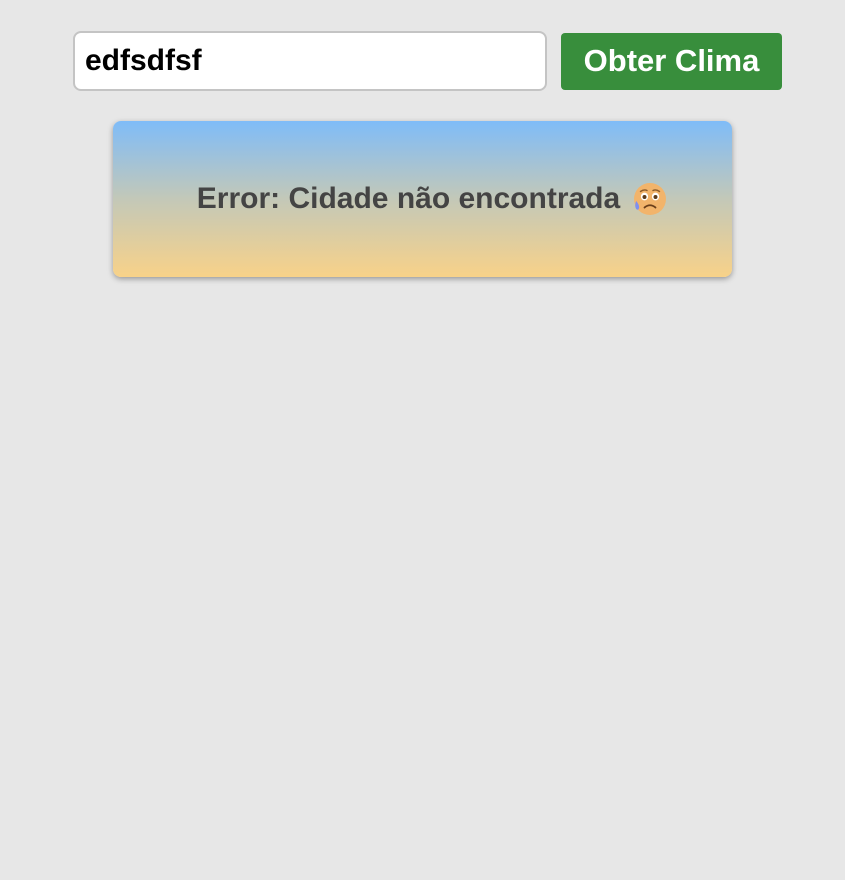 Image resolution: width=845 pixels, height=880 pixels. Describe the element at coordinates (310, 61) in the screenshot. I see `city-search-input` at that location.